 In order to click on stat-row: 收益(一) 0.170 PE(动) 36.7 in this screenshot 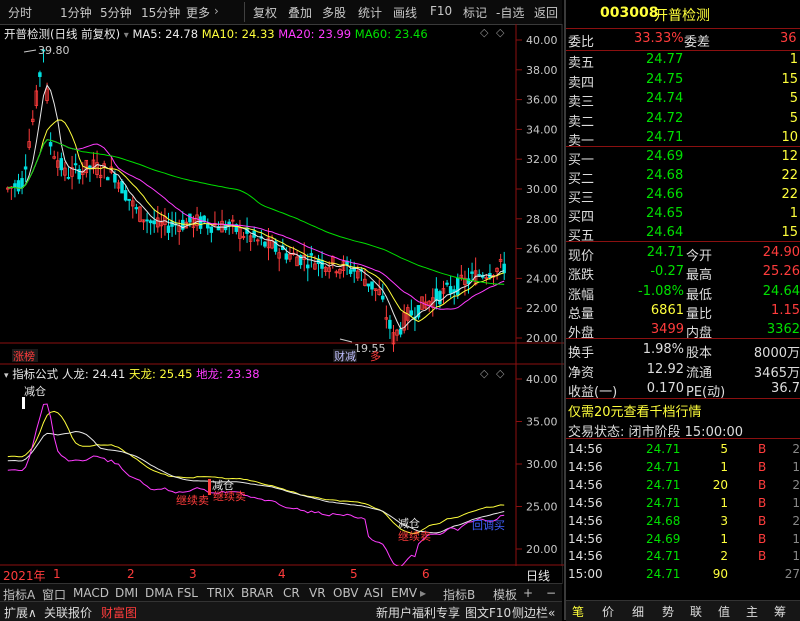, I will do `click(683, 389)`.